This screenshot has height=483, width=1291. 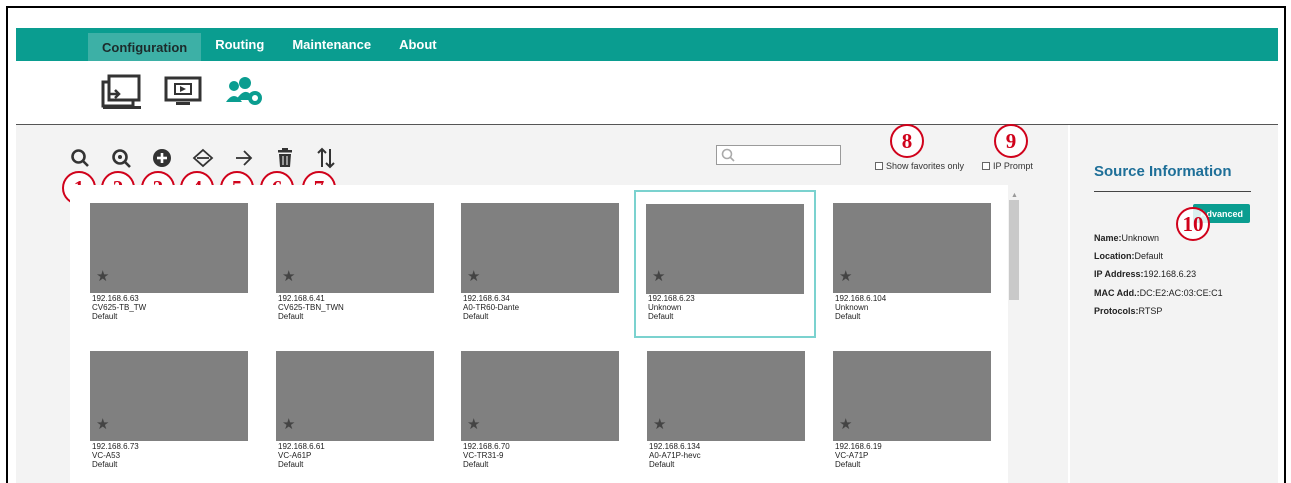 I want to click on device-search-input, so click(x=787, y=155).